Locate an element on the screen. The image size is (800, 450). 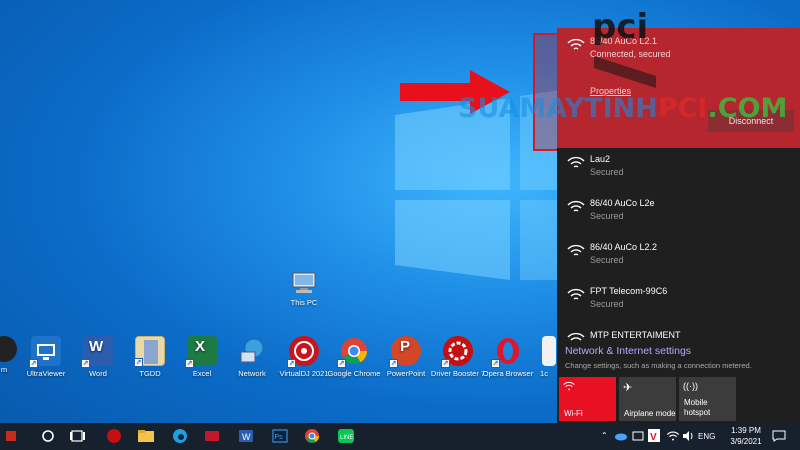
word-taskbar-icon: W is located at coordinates (246, 436).